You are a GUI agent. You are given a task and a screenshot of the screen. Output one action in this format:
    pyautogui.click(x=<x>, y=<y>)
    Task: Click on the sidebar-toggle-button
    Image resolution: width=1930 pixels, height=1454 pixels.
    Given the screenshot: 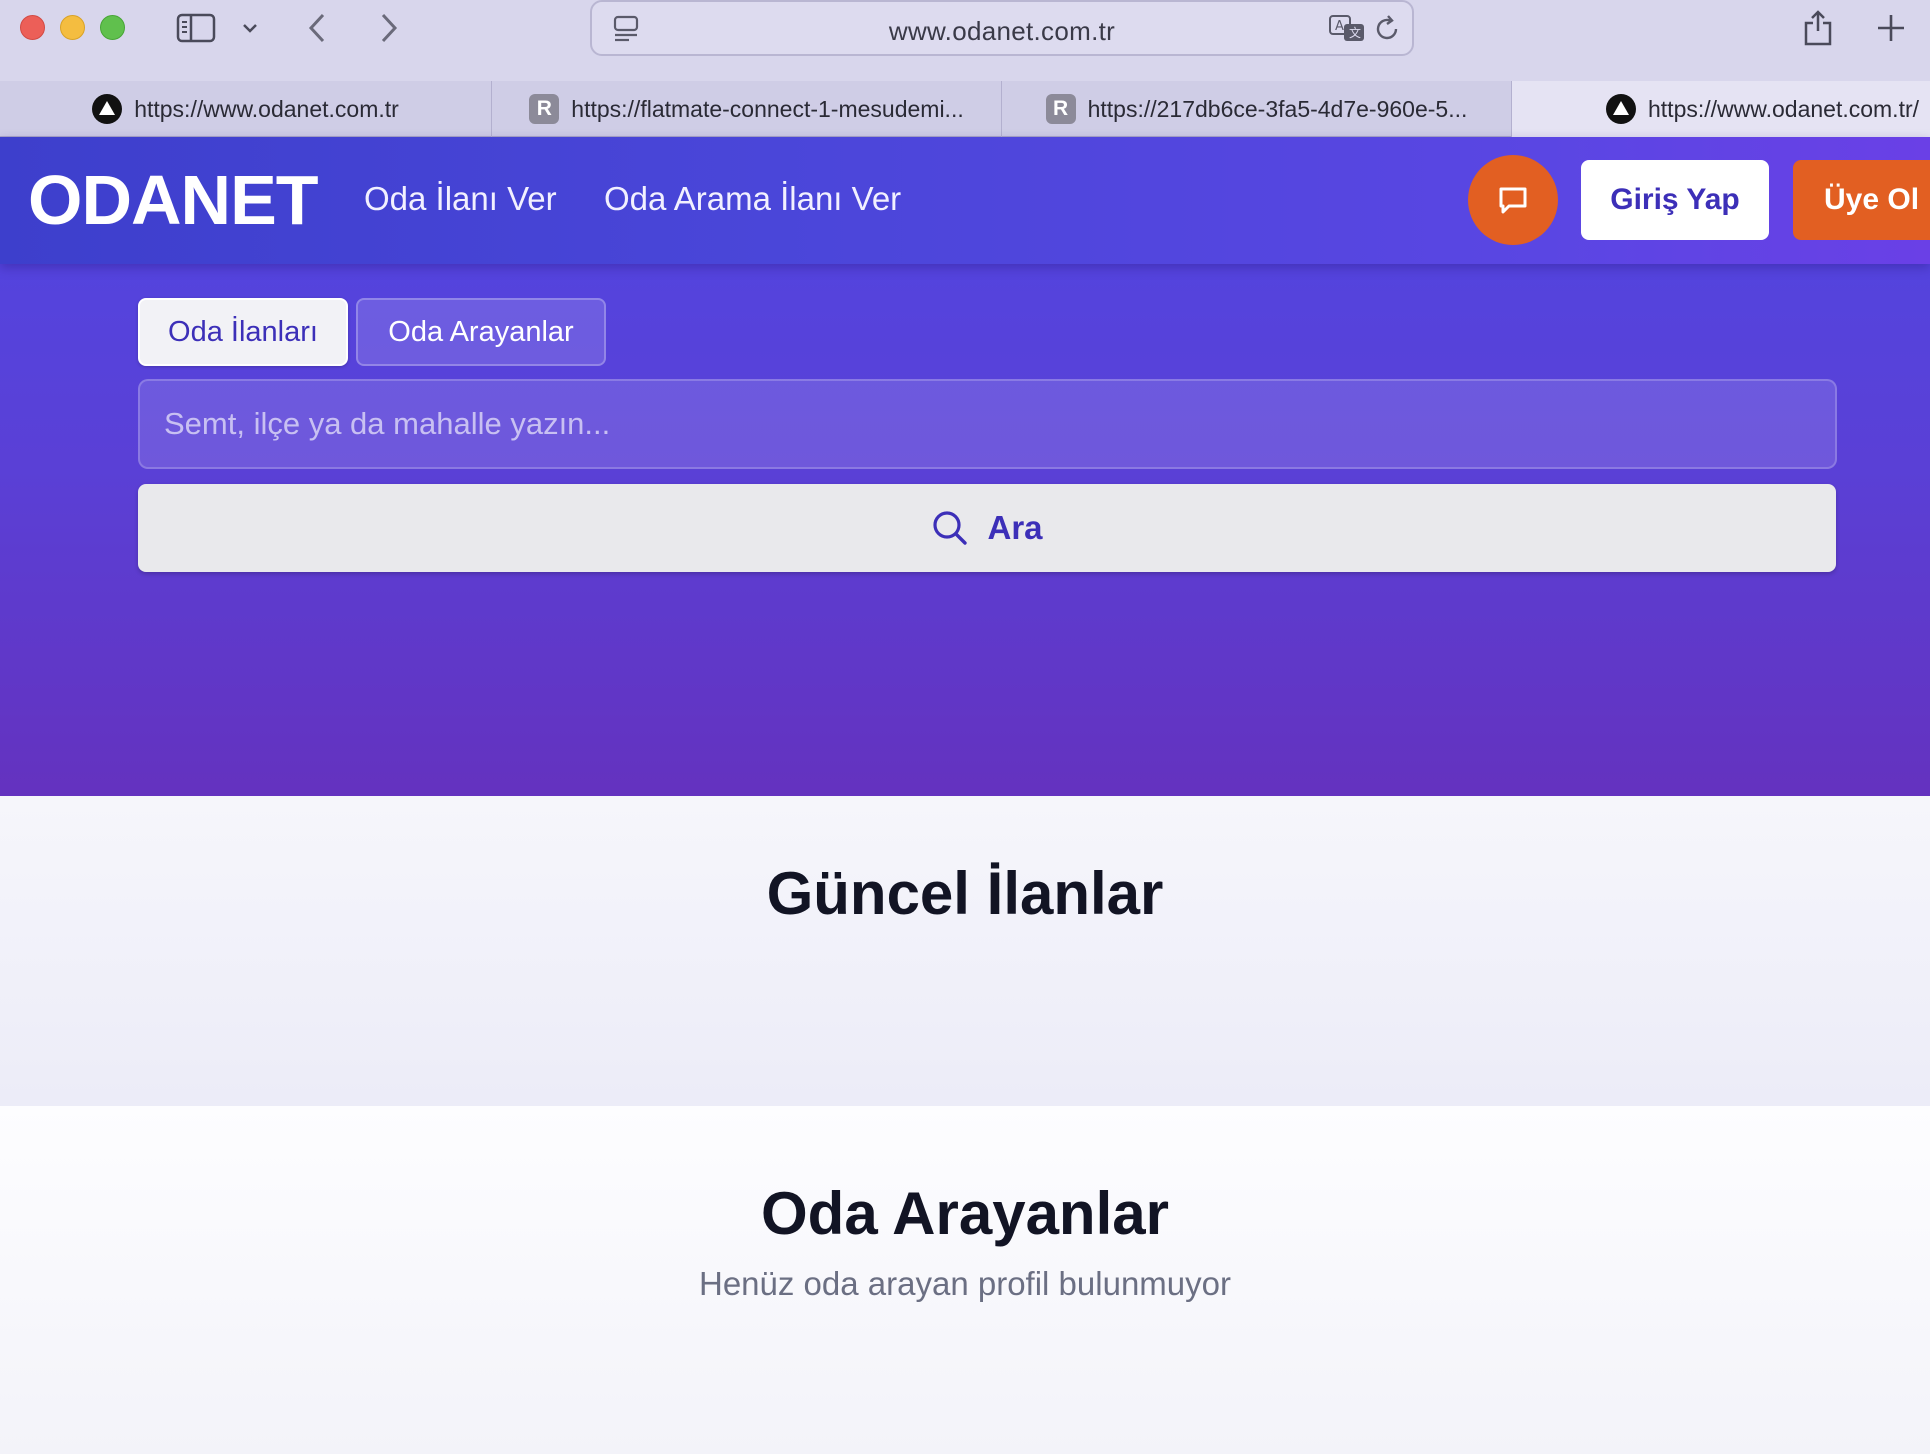 What is the action you would take?
    pyautogui.click(x=196, y=28)
    